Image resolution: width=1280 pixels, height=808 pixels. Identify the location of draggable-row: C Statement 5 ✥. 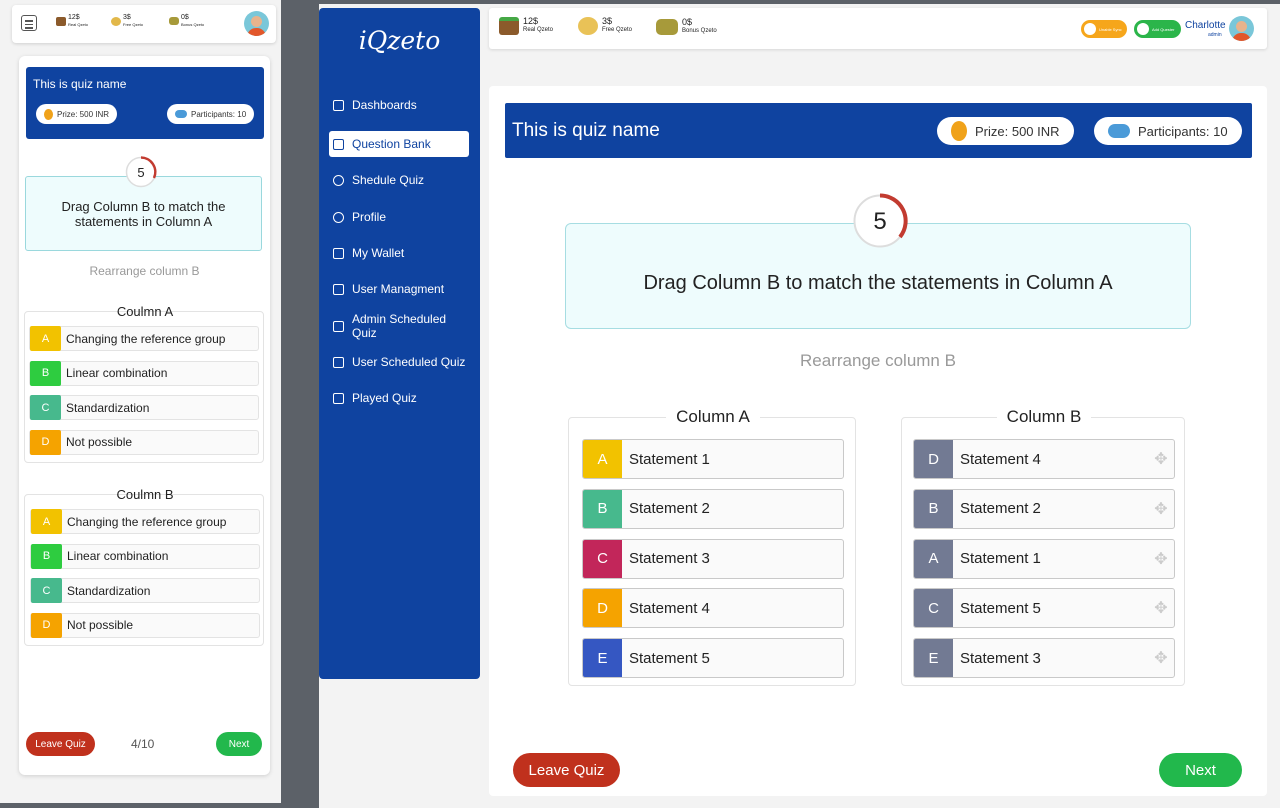
(1044, 608).